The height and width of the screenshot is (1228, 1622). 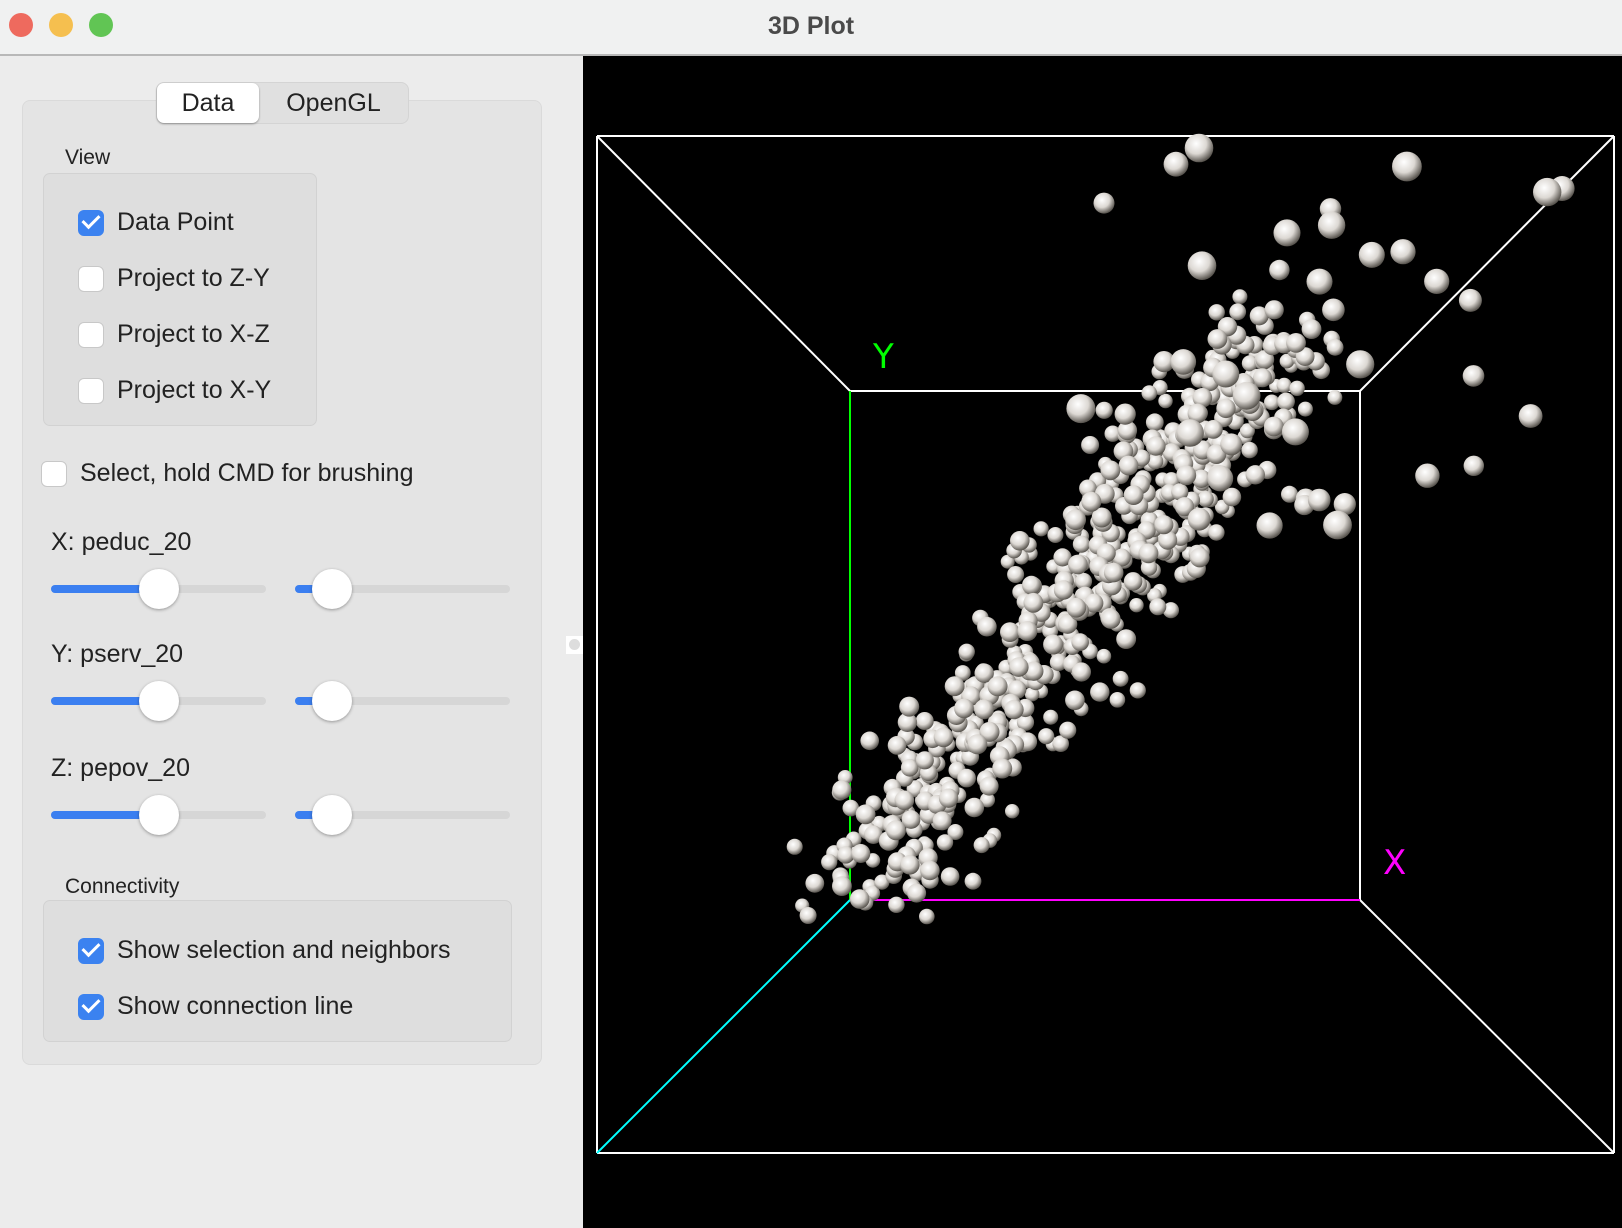 What do you see at coordinates (402, 701) in the screenshot?
I see `axis-1-max-slider` at bounding box center [402, 701].